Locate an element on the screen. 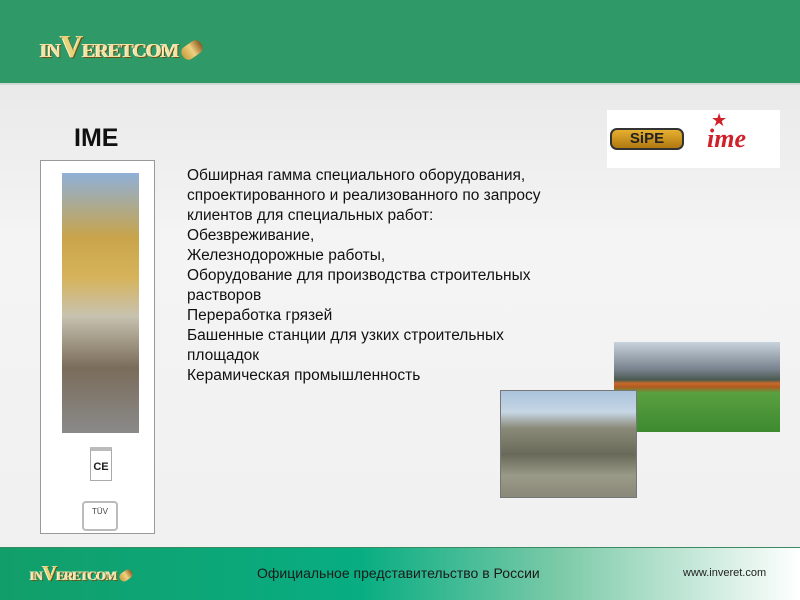  text-line: Переработка грязей is located at coordinates (260, 315).